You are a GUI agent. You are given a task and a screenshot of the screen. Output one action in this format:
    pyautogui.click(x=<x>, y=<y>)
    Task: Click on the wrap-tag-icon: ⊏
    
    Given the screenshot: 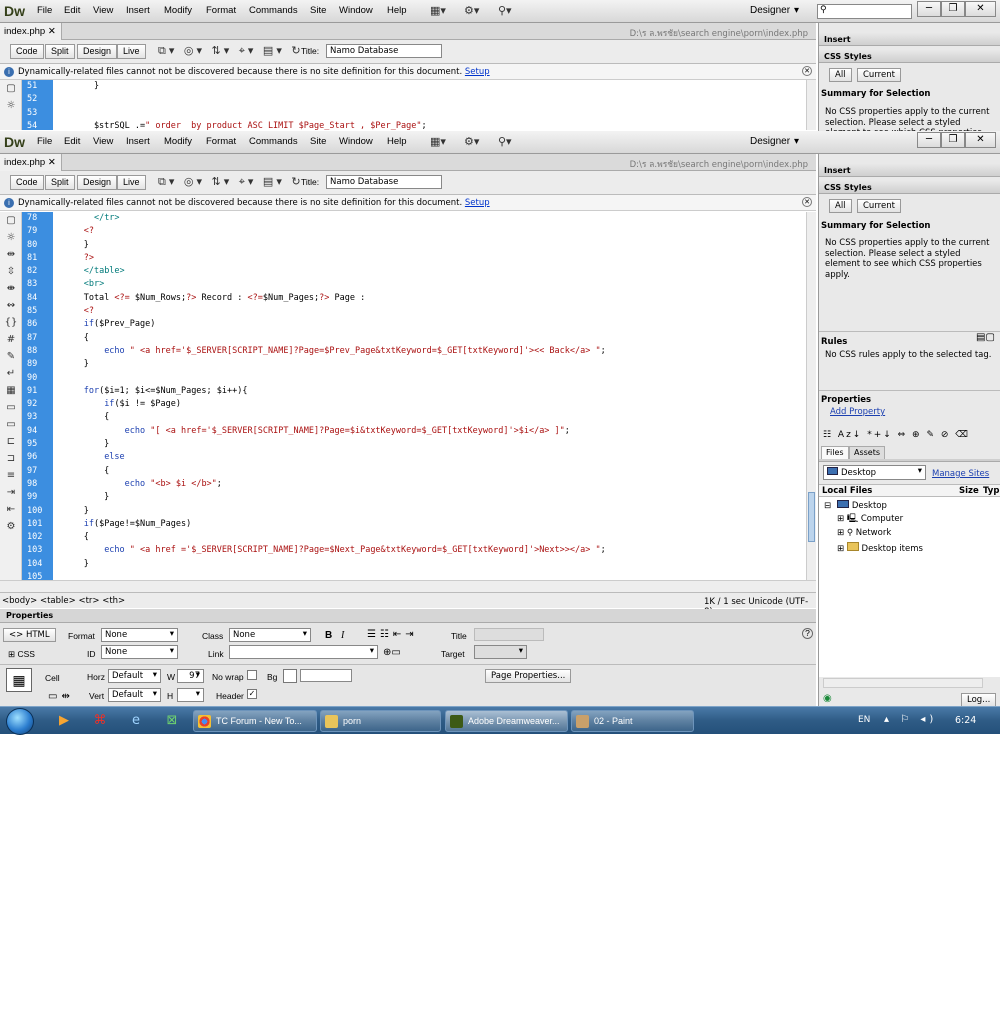 What is the action you would take?
    pyautogui.click(x=11, y=441)
    